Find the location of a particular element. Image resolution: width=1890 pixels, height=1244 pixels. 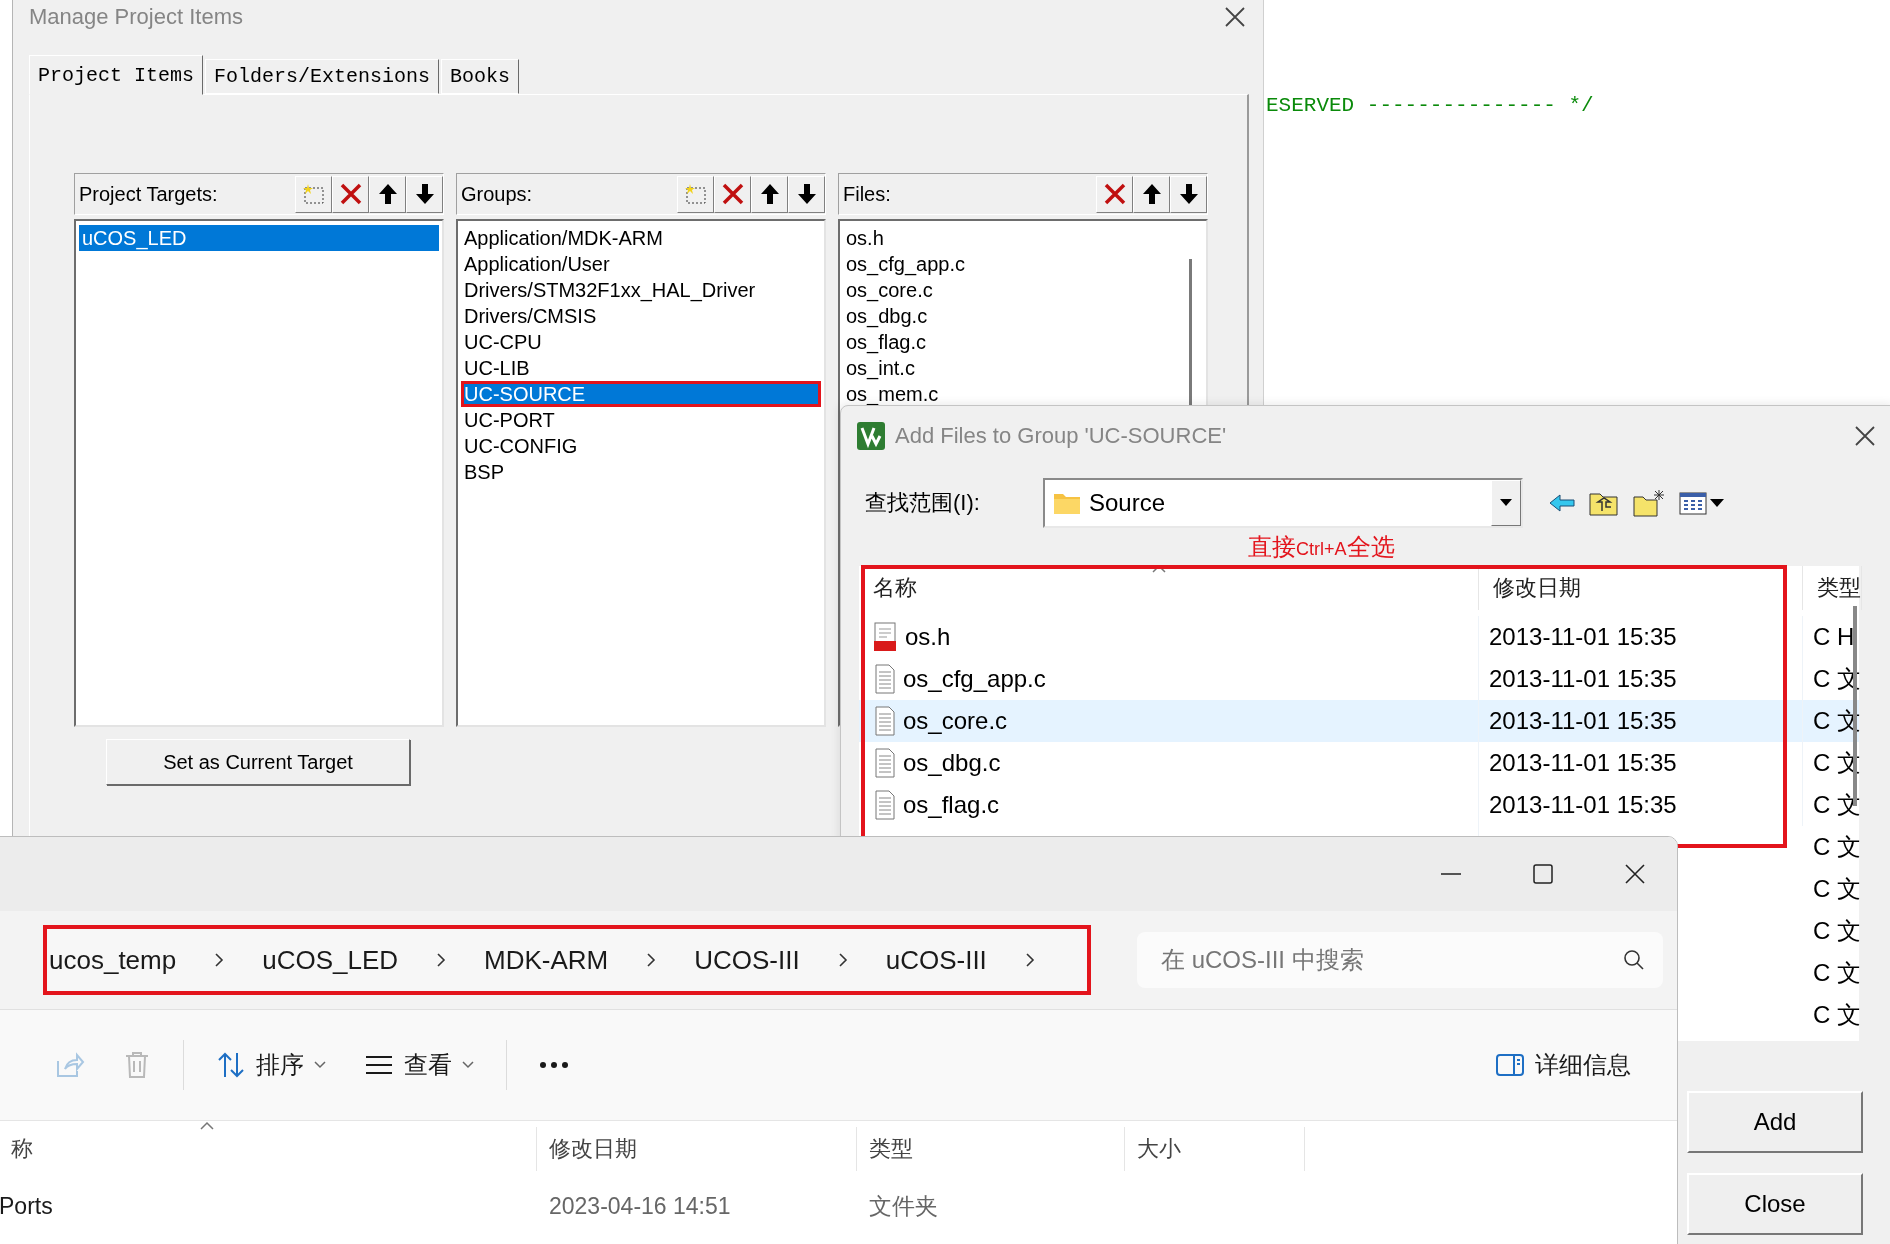

address-bar: ucos_temp uCOS_LED MDK-ARM UCOS-III uCOS-III is located at coordinates (567, 960).